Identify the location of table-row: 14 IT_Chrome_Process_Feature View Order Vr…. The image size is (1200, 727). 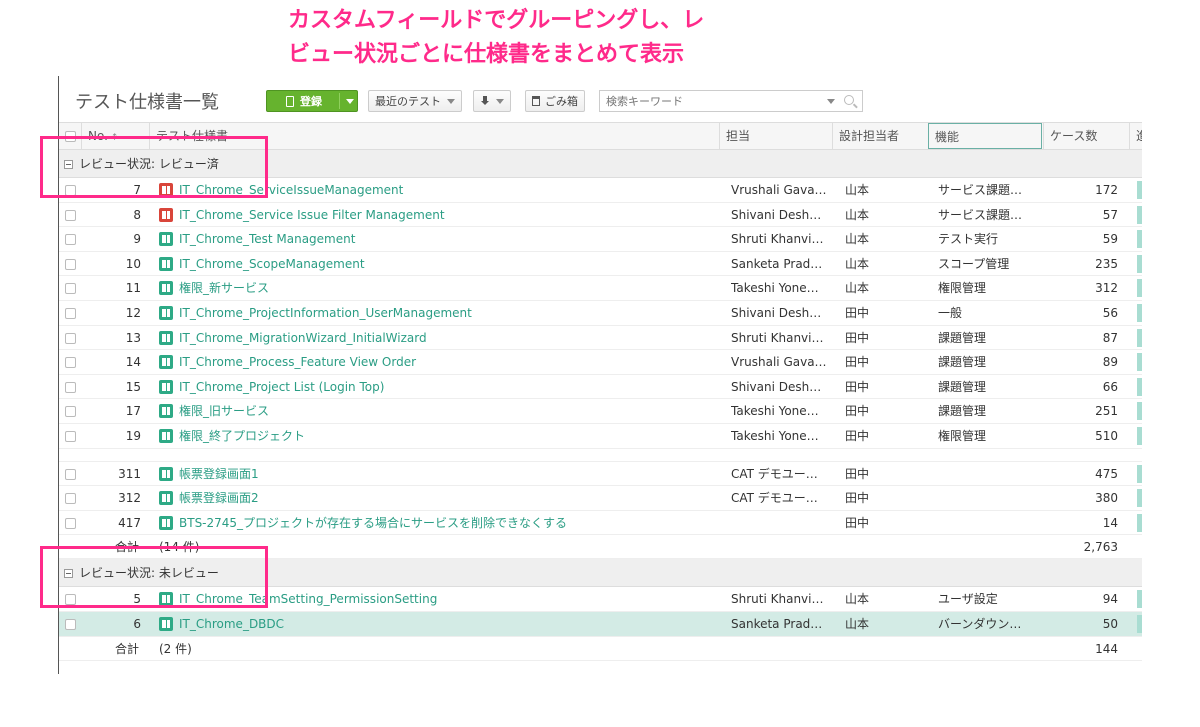
(600, 362).